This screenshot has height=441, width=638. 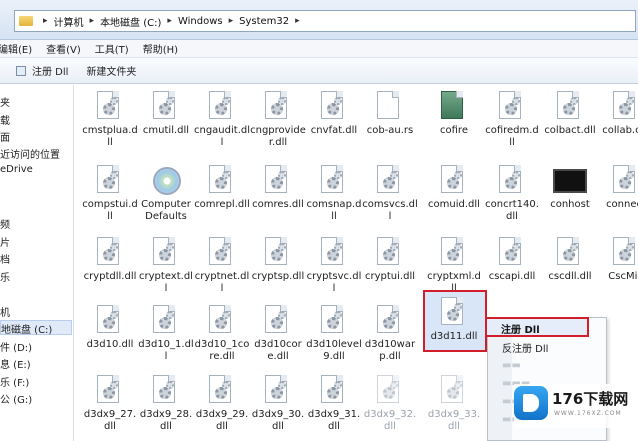 What do you see at coordinates (454, 404) in the screenshot?
I see `file-item: d3dx9_33.dll` at bounding box center [454, 404].